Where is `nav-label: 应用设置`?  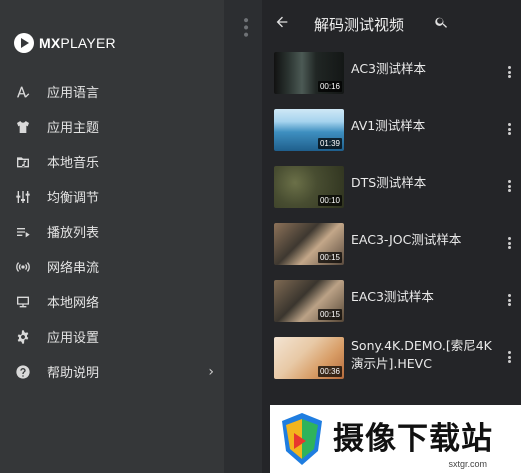
nav-label: 应用设置 is located at coordinates (73, 338).